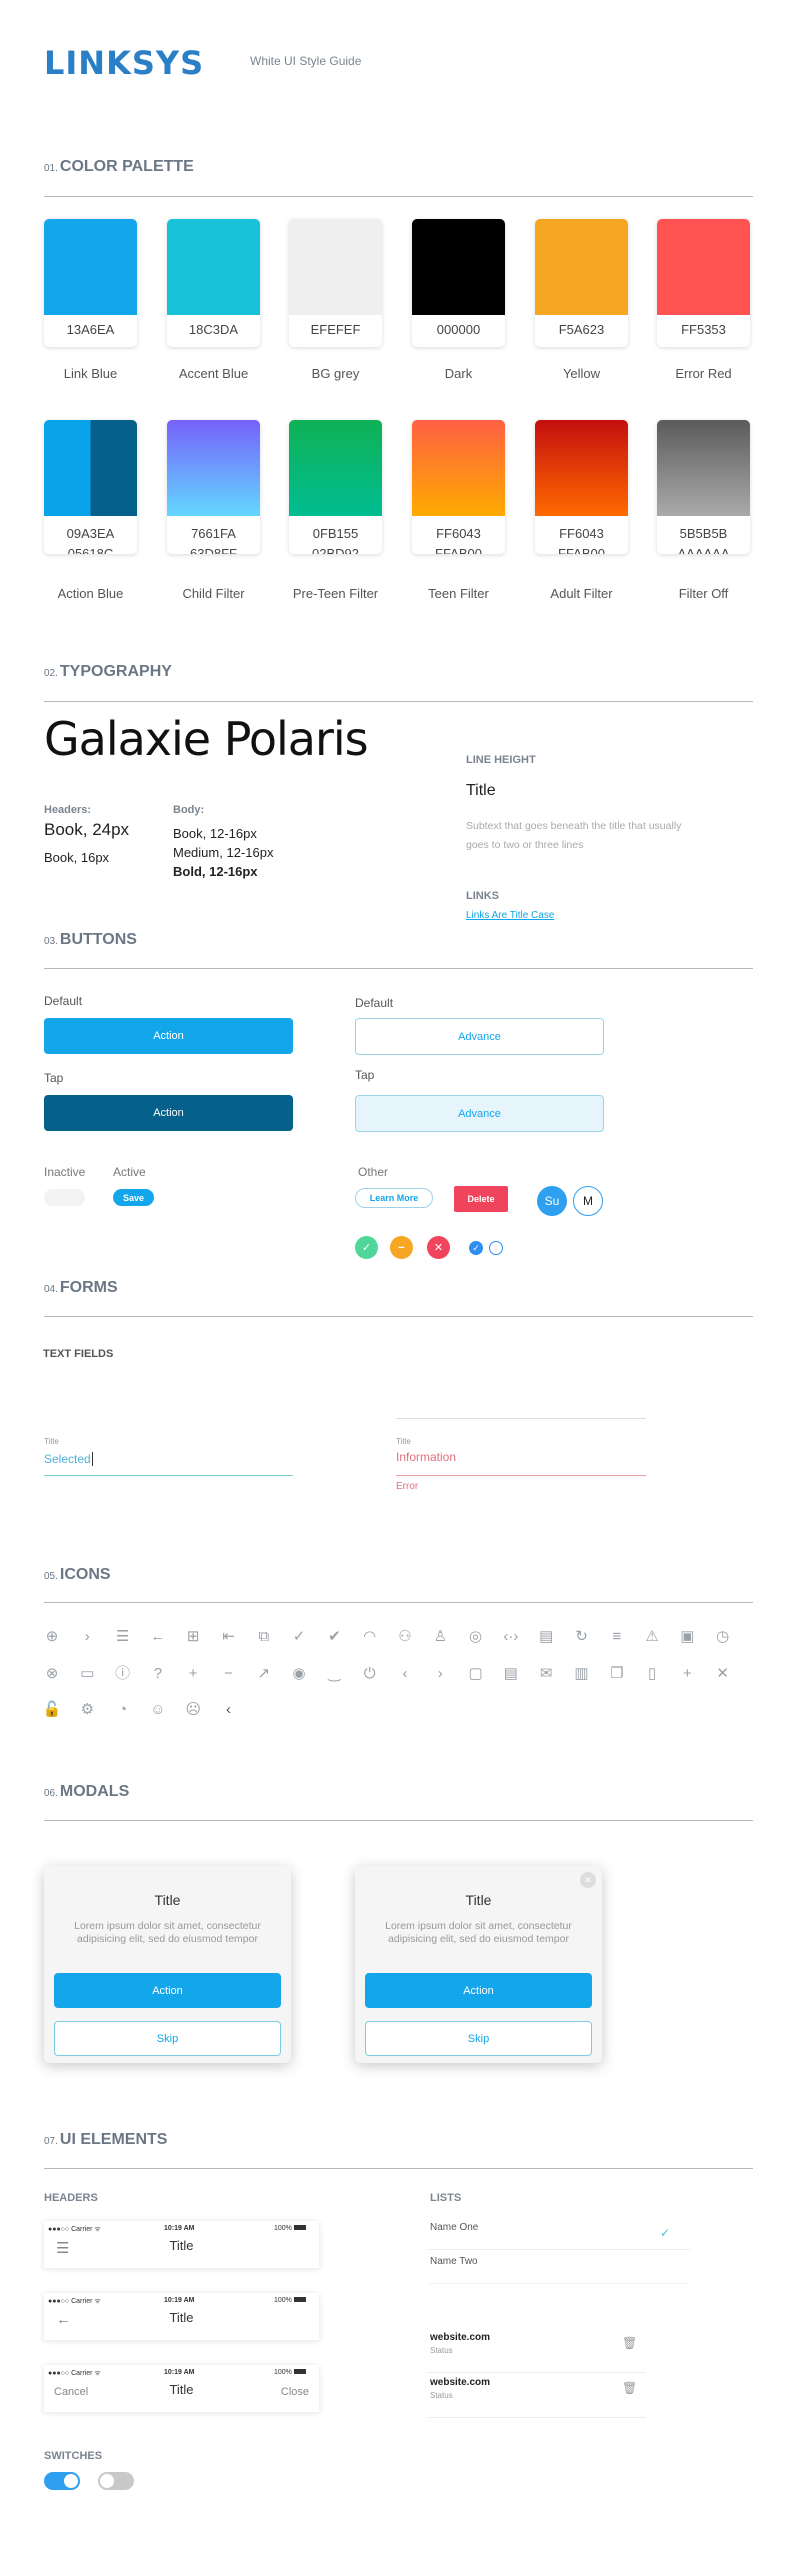  I want to click on day-toggle-m: M, so click(588, 1201).